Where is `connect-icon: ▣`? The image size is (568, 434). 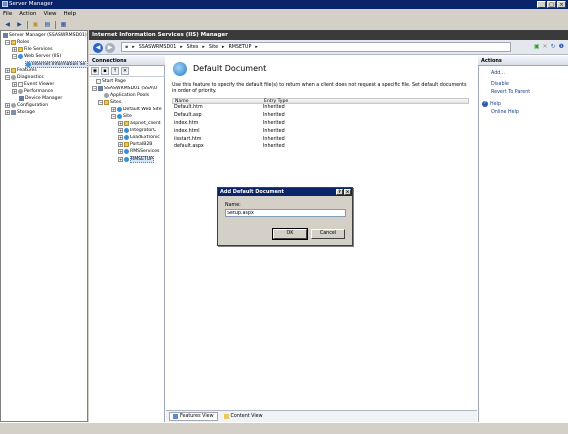
connect-icon: ▣ is located at coordinates (537, 46).